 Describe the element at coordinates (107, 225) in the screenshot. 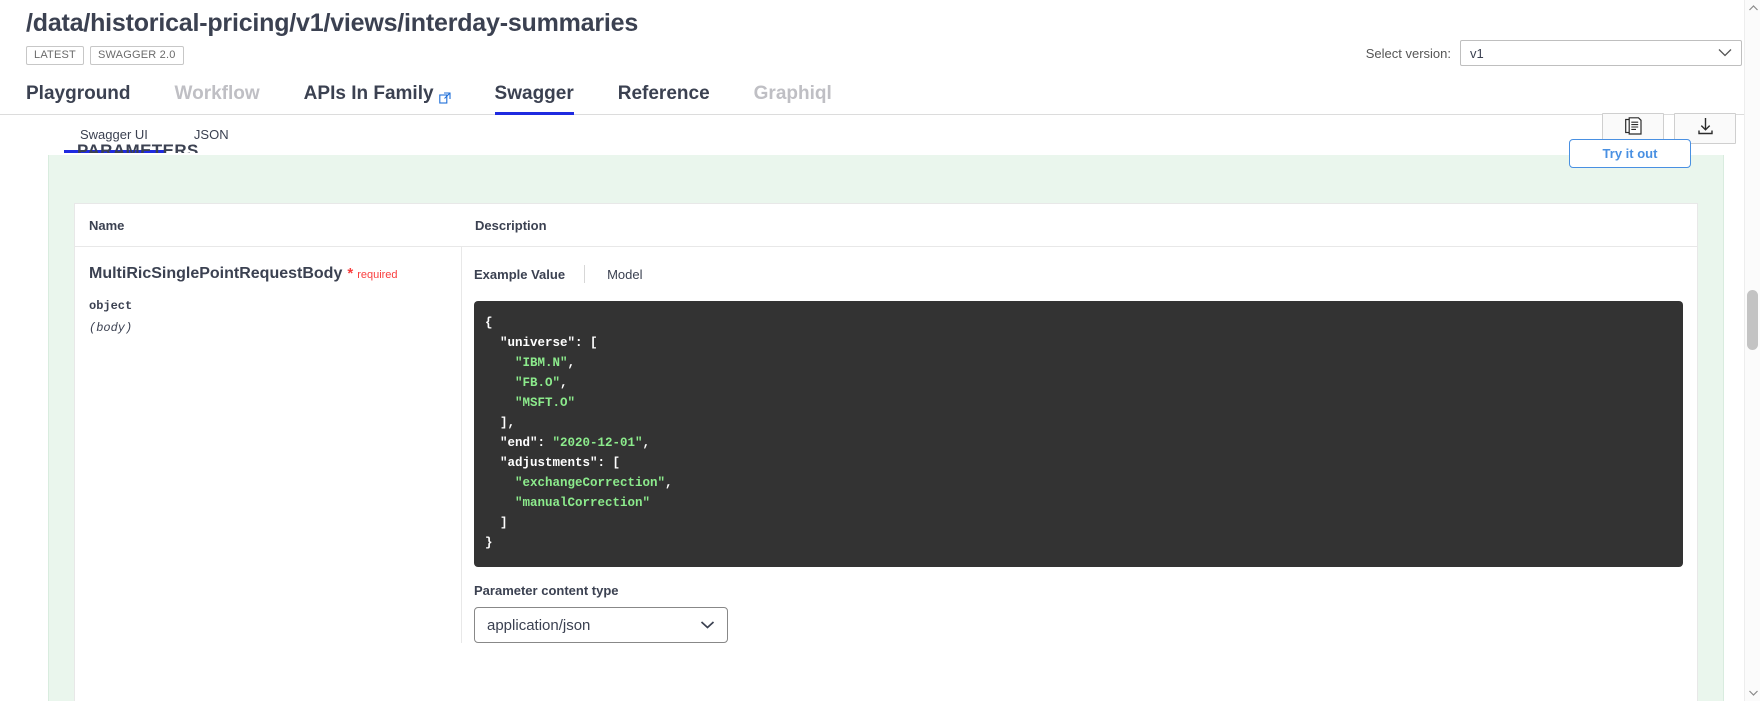

I see `column-header-name: Name` at that location.